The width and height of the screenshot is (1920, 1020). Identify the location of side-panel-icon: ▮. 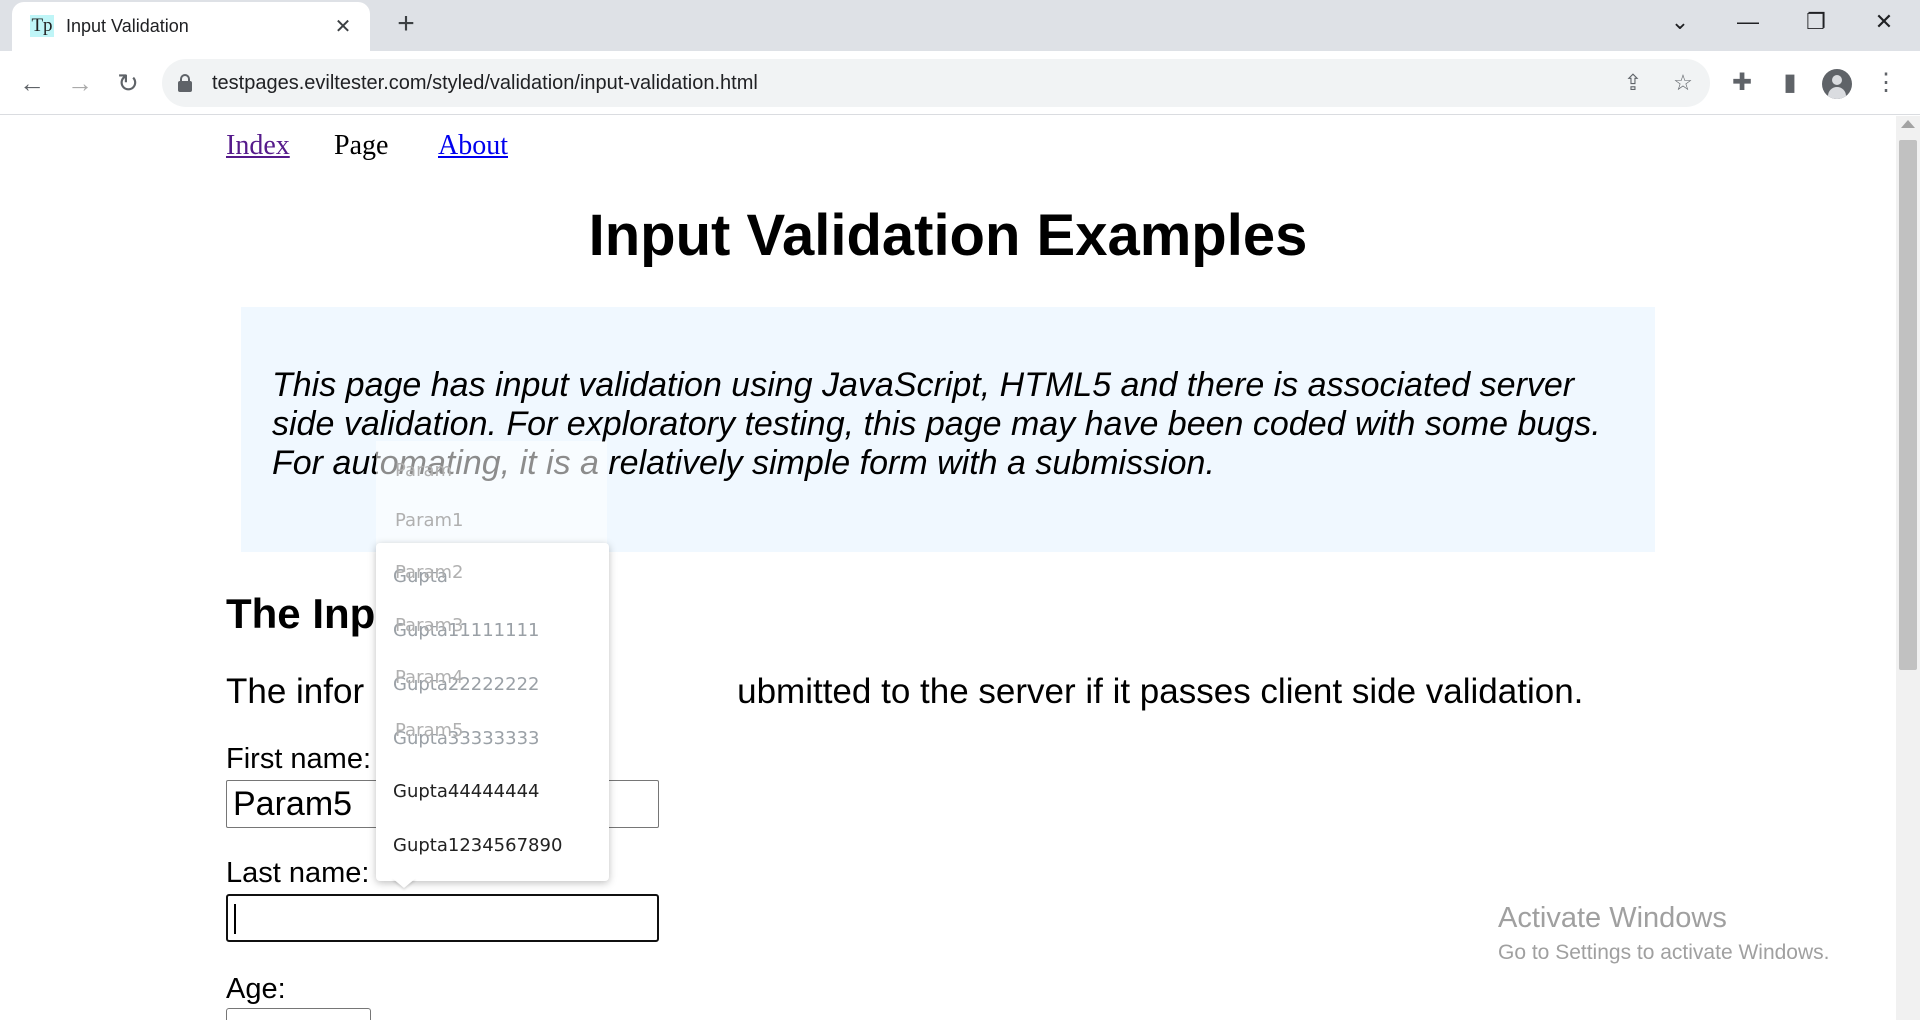
(1790, 83).